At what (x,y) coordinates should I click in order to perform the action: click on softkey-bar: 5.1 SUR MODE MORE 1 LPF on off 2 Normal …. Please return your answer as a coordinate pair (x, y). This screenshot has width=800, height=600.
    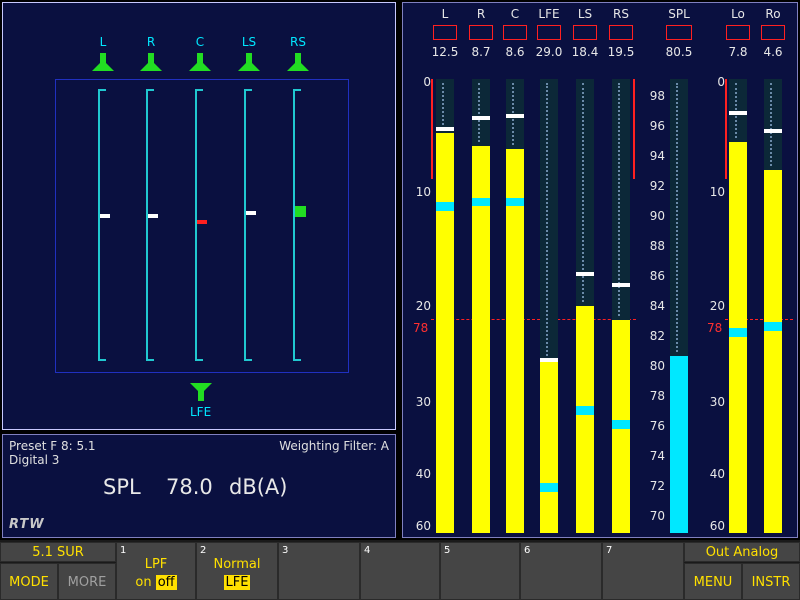
    Looking at the image, I should click on (400, 570).